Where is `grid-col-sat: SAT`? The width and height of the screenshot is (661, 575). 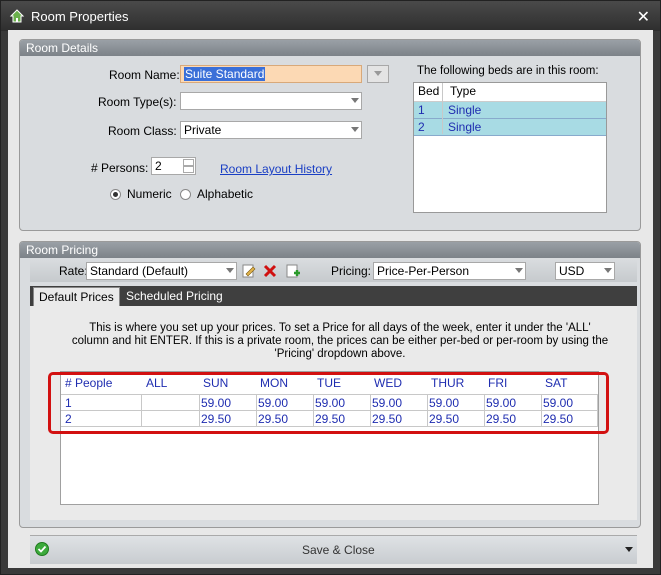
grid-col-sat: SAT is located at coordinates (556, 383).